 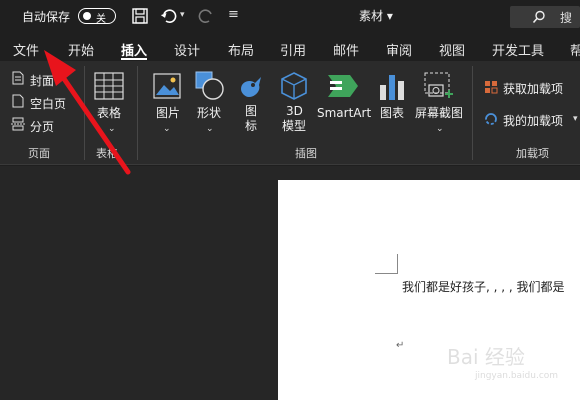 I want to click on table-button: 表格, so click(x=109, y=113).